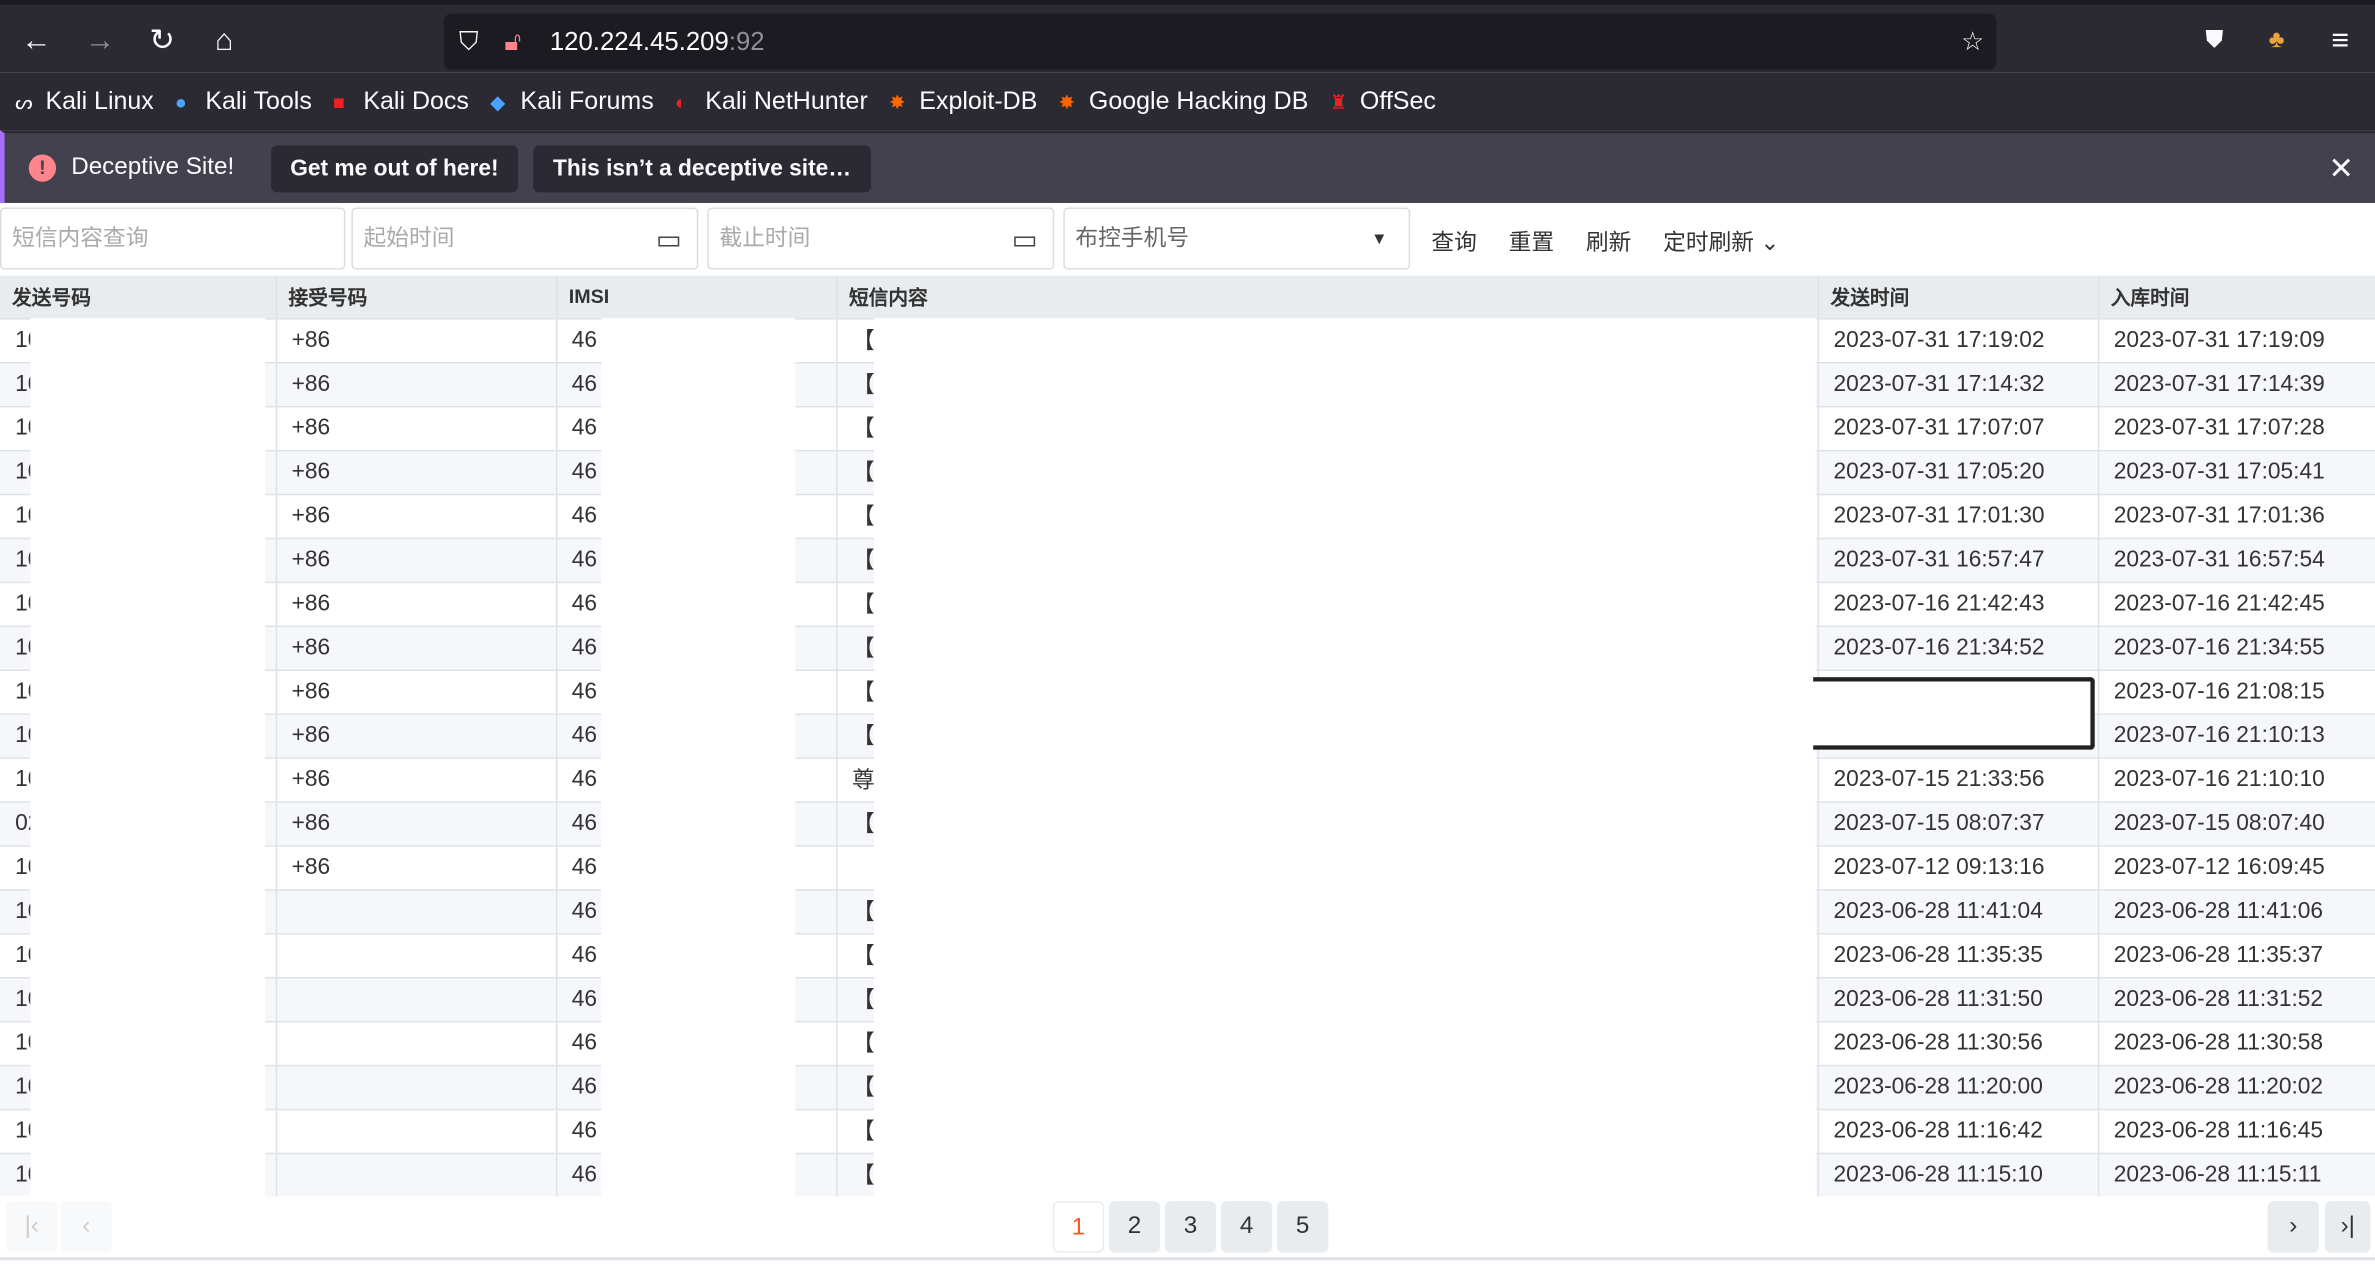 The width and height of the screenshot is (2375, 1266). What do you see at coordinates (696, 297) in the screenshot?
I see `header-imsi: IMSI` at bounding box center [696, 297].